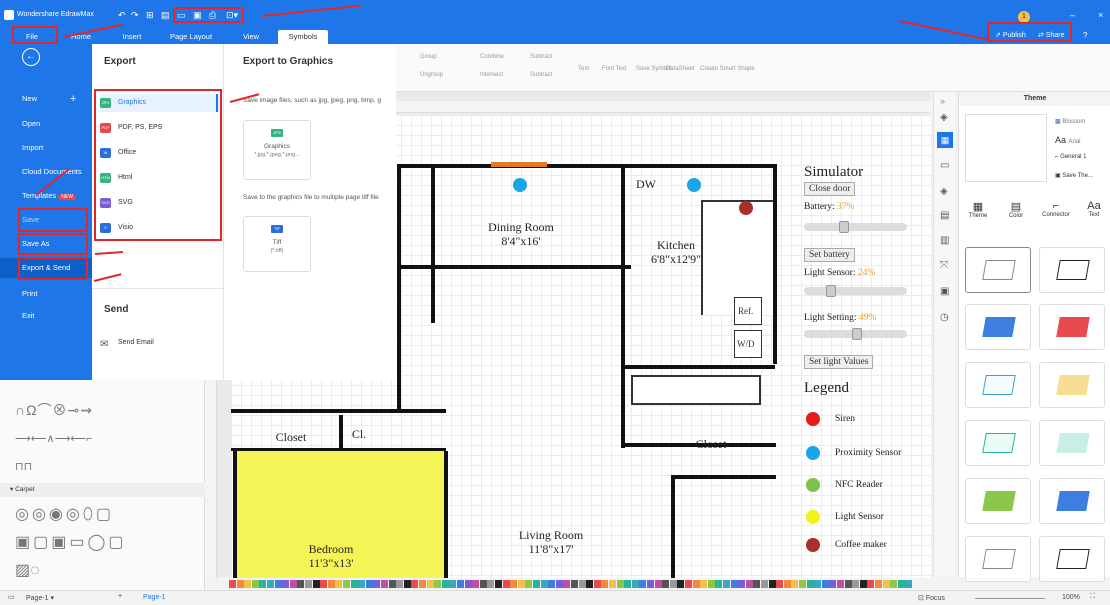  What do you see at coordinates (160, 343) in the screenshot?
I see `send-email: ✉ Send Email` at bounding box center [160, 343].